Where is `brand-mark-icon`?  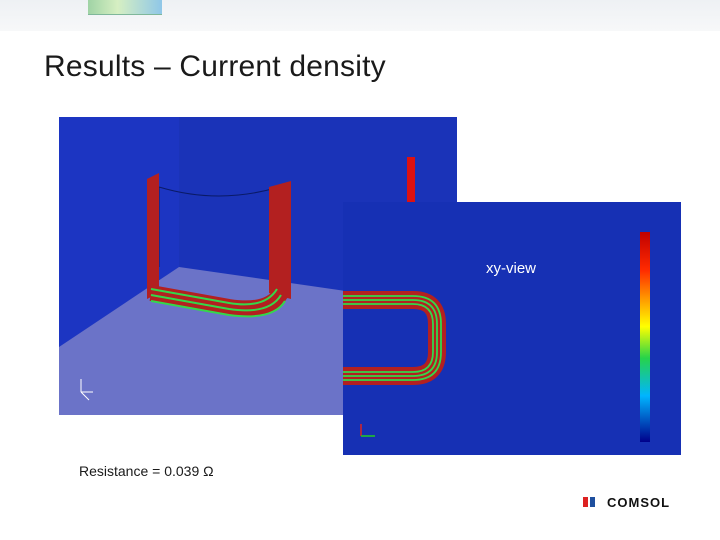
brand-mark-icon is located at coordinates (592, 502).